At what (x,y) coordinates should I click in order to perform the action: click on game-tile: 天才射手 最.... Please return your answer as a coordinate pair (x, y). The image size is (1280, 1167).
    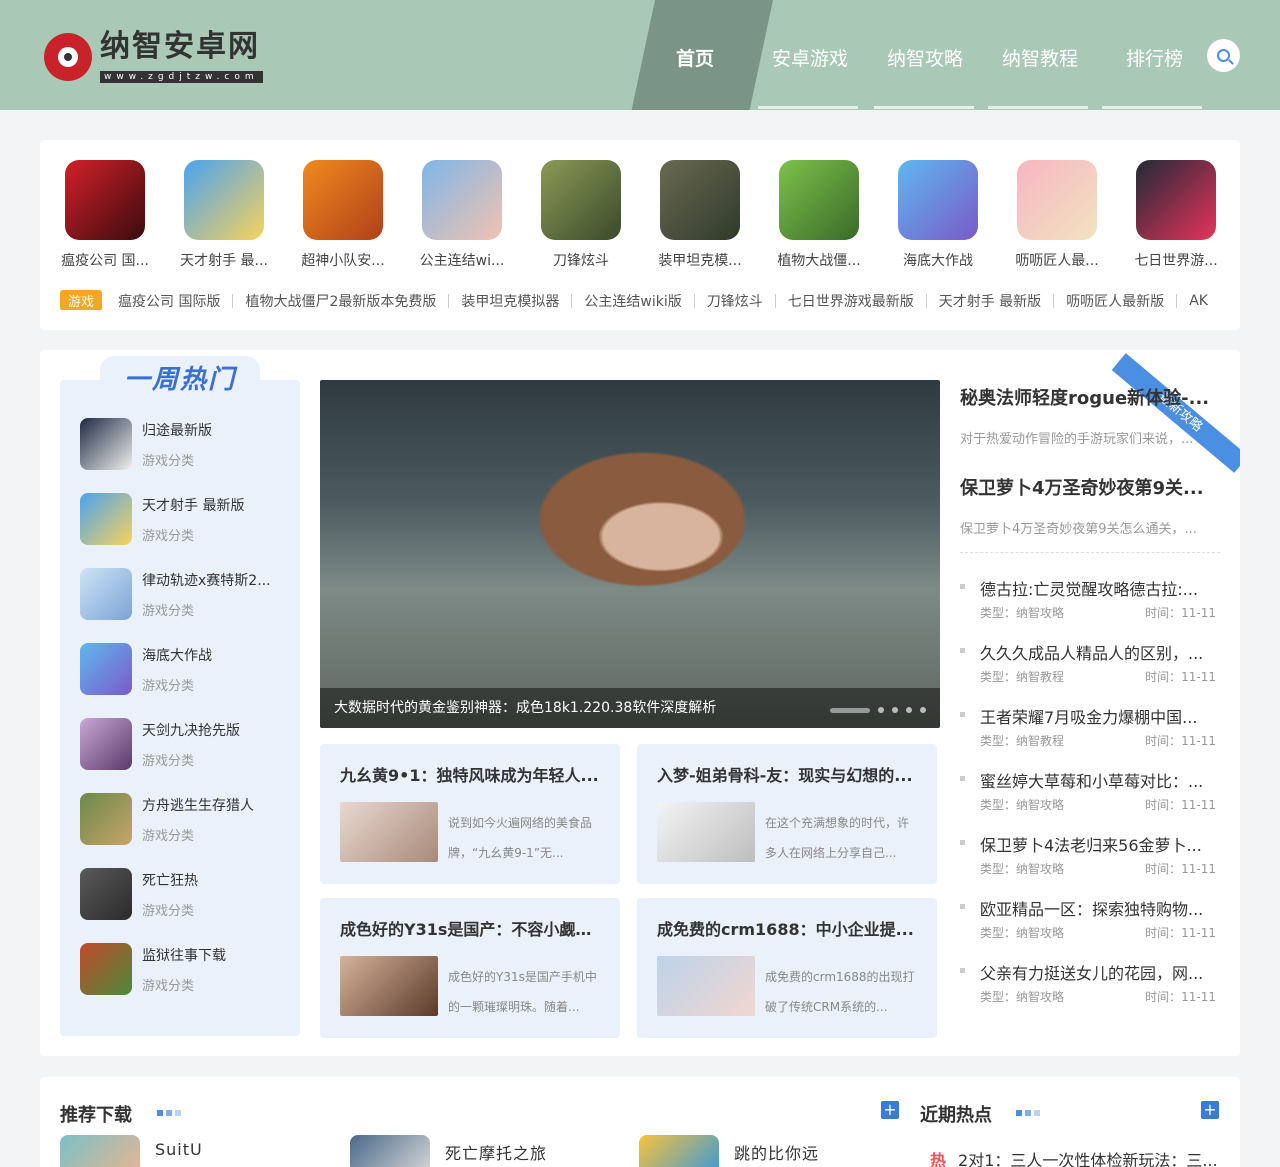
    Looking at the image, I should click on (224, 215).